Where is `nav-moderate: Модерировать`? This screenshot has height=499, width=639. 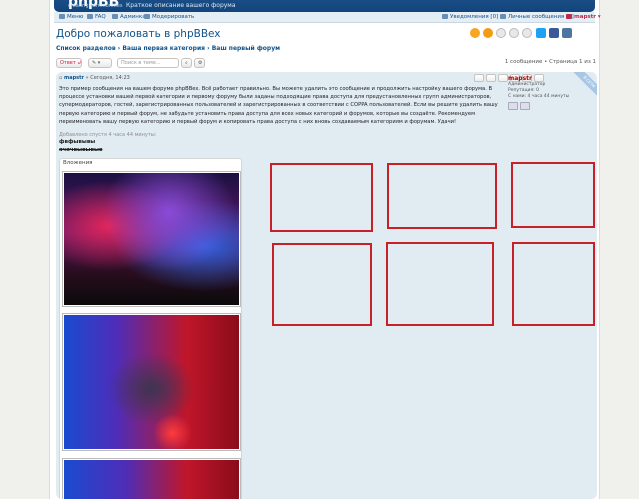
nav-moderate: Модерировать is located at coordinates (169, 17).